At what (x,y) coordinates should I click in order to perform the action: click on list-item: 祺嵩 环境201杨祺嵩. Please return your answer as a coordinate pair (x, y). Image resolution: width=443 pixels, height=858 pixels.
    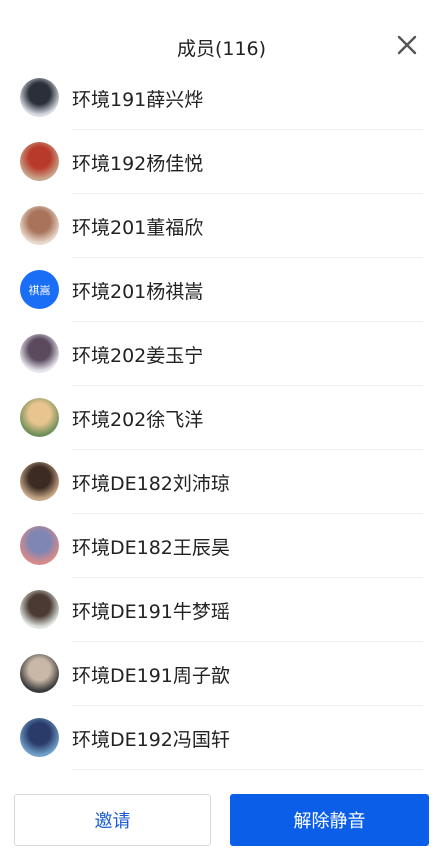
    Looking at the image, I should click on (221, 290).